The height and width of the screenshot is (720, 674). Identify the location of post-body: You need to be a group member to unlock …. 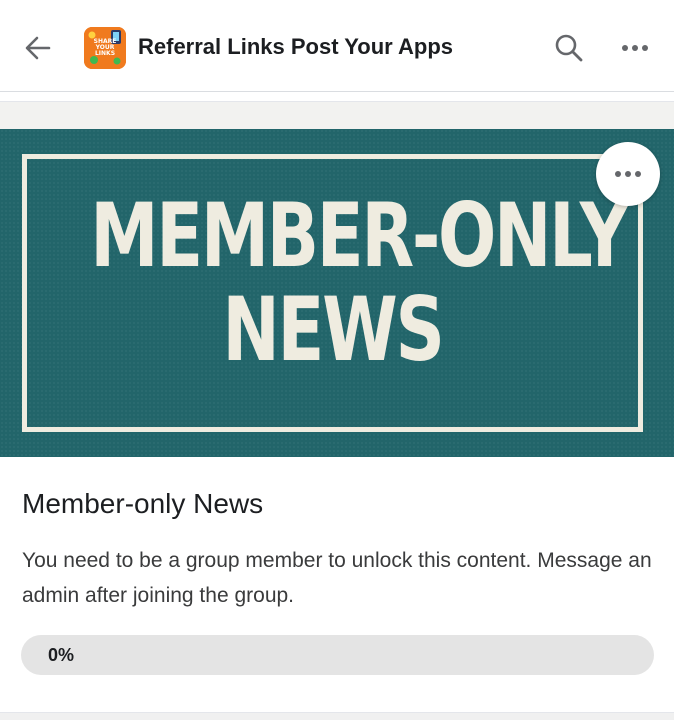
(337, 578).